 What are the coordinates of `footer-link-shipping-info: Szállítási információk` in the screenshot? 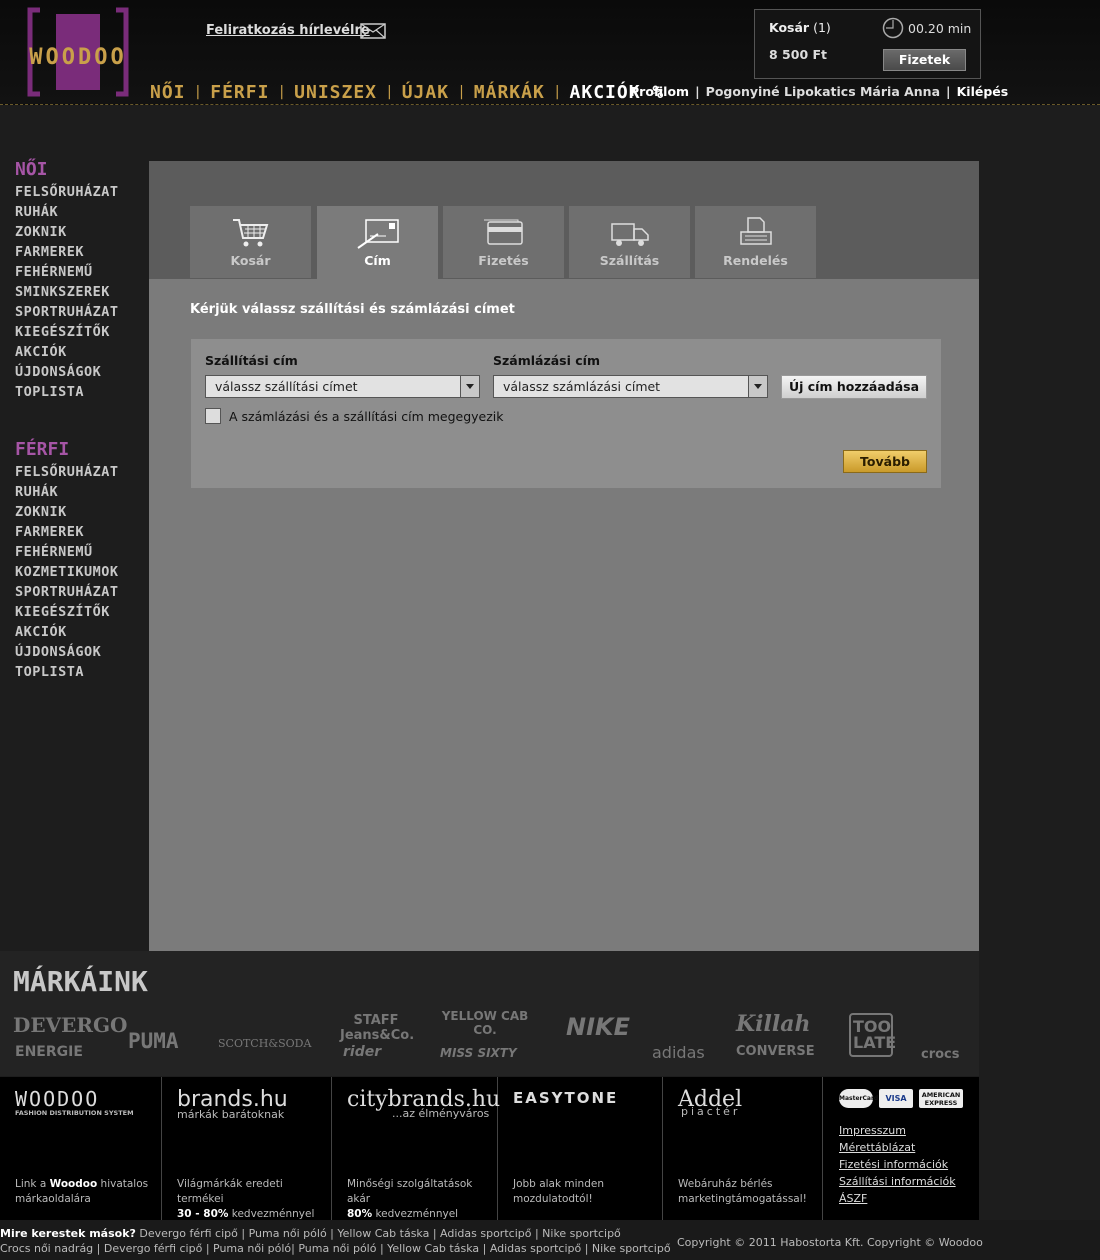 It's located at (897, 1181).